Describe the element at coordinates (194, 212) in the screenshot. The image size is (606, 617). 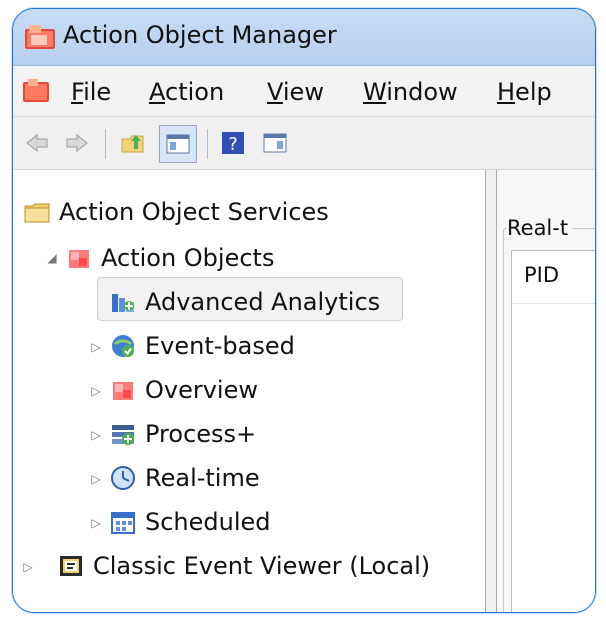
I see `tree-item-label: Action Object Services` at that location.